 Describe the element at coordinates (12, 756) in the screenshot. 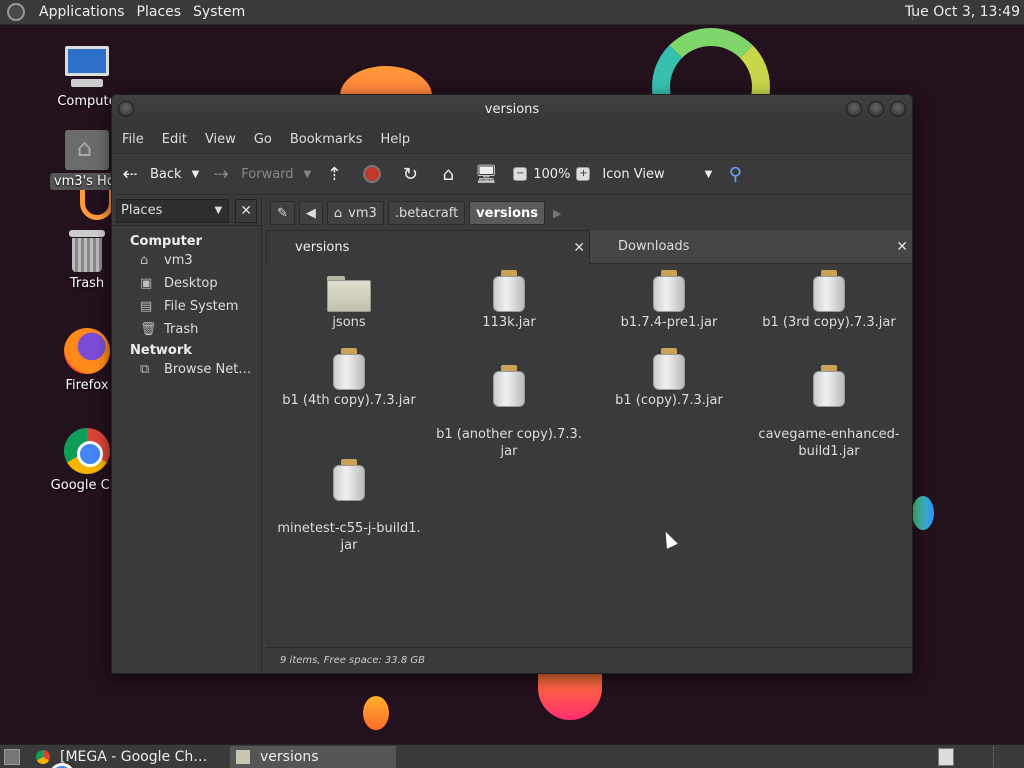

I see `show-desktop-button` at that location.